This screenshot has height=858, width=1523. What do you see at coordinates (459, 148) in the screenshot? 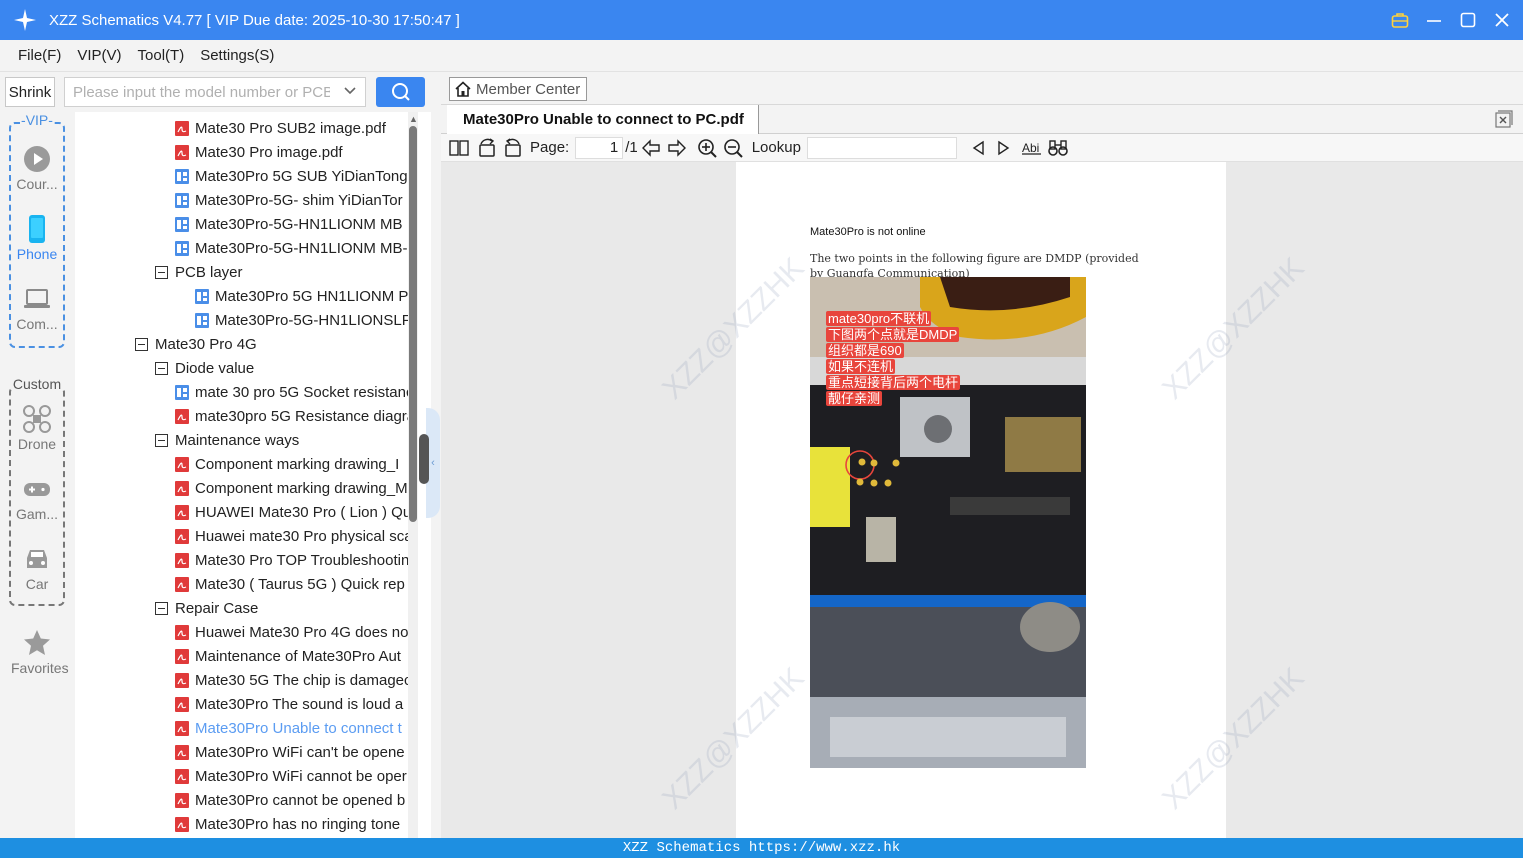
I see `two-page-view-button` at bounding box center [459, 148].